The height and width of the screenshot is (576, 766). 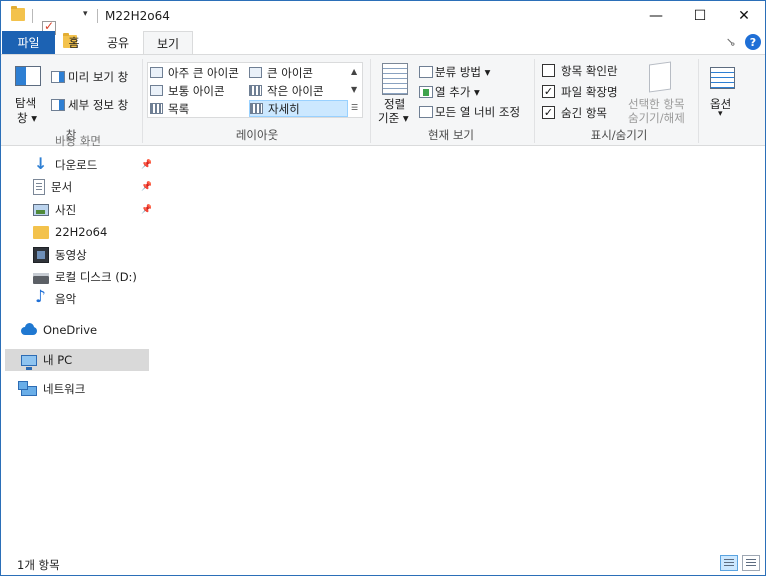 I want to click on nav-item-local-disk-d: 로컬 디스크 (D:), so click(x=77, y=277).